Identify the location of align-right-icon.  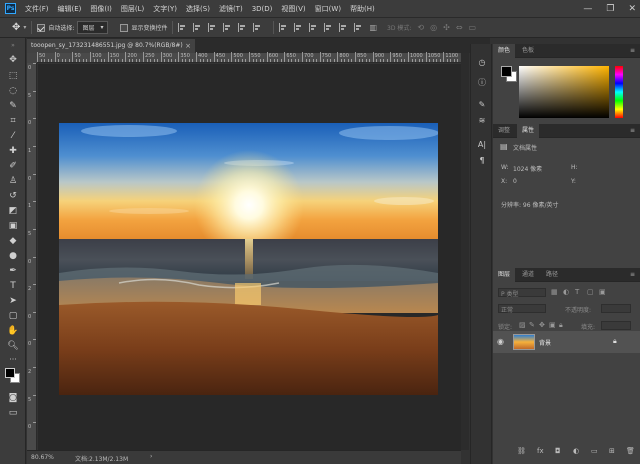
(212, 27).